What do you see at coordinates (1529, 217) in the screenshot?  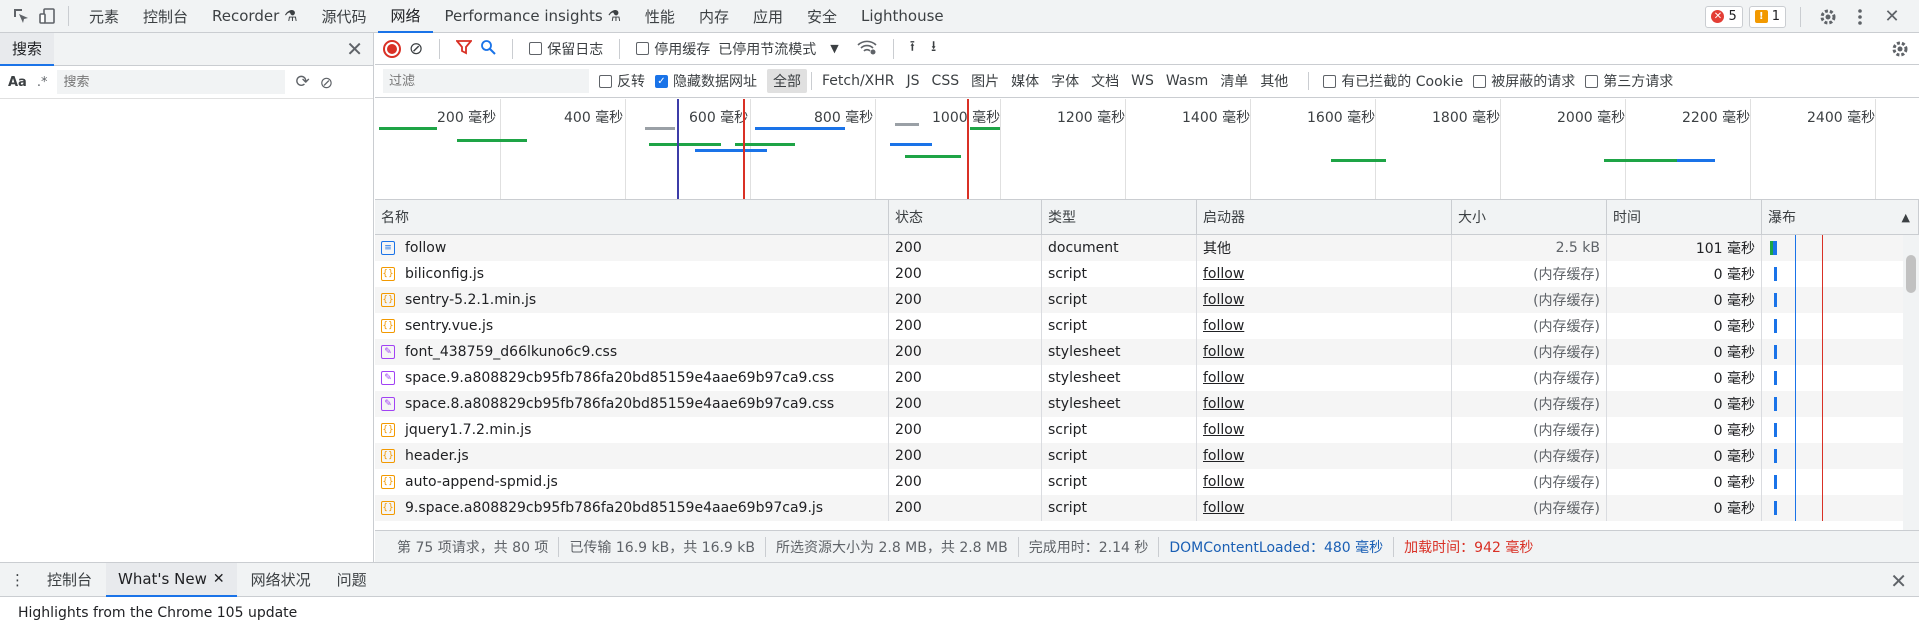 I see `column-size: 大小` at bounding box center [1529, 217].